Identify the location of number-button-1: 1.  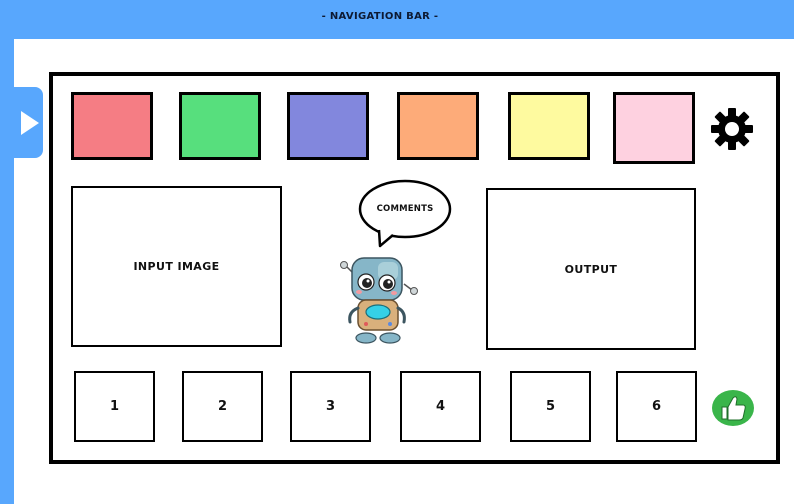
(114, 406).